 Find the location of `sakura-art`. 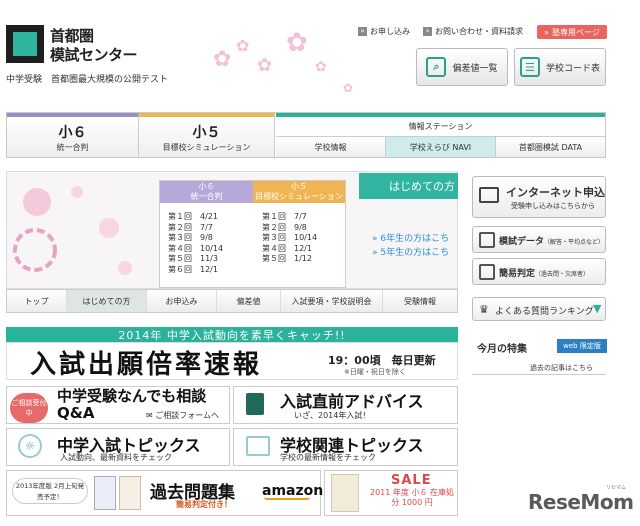

sakura-art is located at coordinates (72, 230).